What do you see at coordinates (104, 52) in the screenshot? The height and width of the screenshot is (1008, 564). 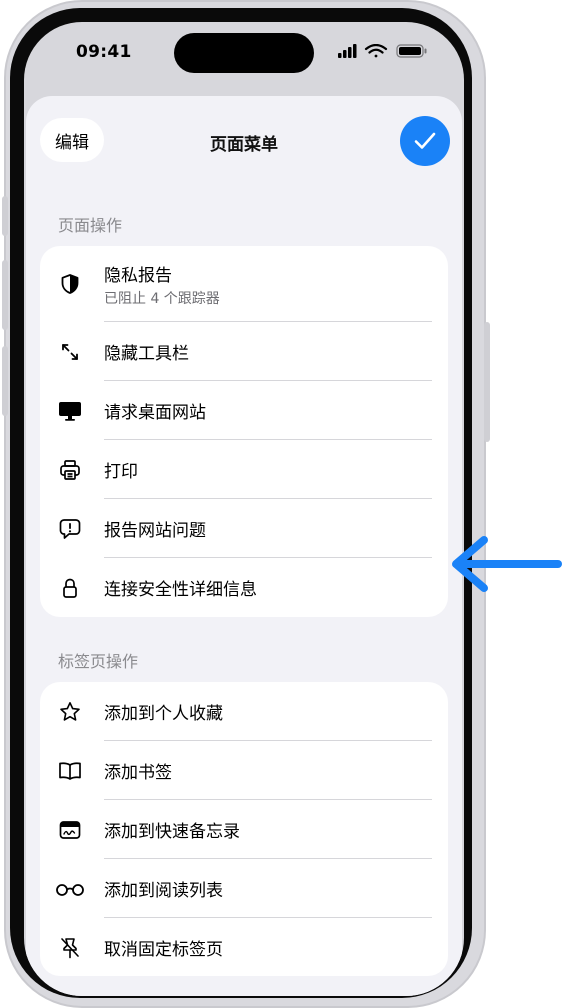 I see `status-time: 09:41` at bounding box center [104, 52].